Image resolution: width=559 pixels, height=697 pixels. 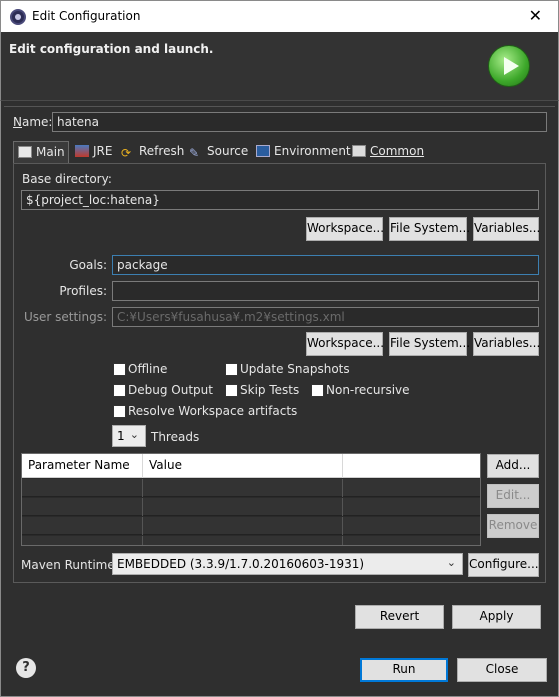 What do you see at coordinates (67, 179) in the screenshot?
I see `base-directory-label: Base directory:` at bounding box center [67, 179].